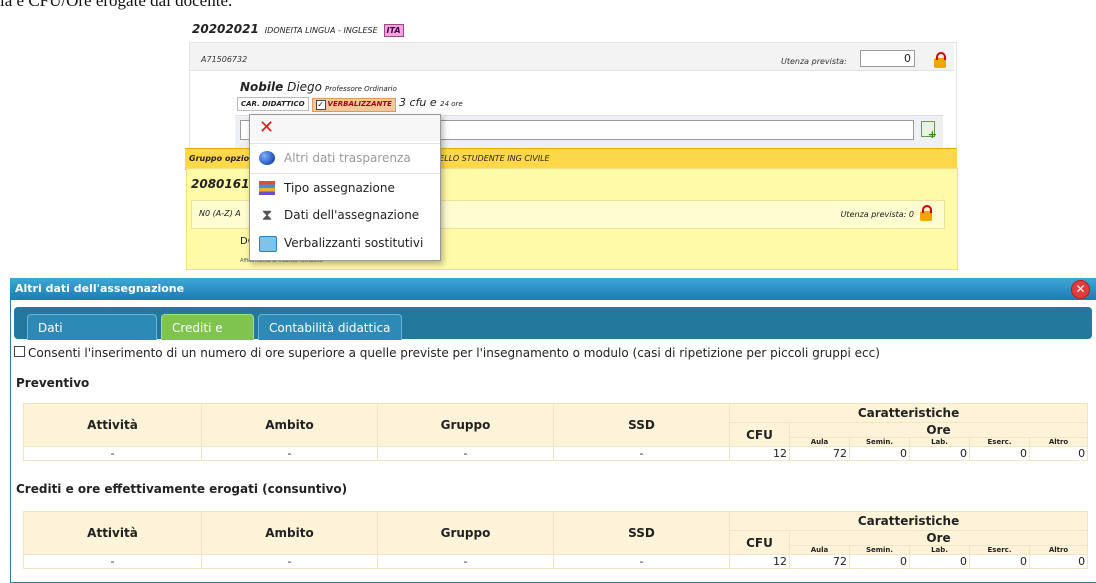 This screenshot has height=583, width=1096. What do you see at coordinates (262, 87) in the screenshot?
I see `teacher-surname: Nobile` at bounding box center [262, 87].